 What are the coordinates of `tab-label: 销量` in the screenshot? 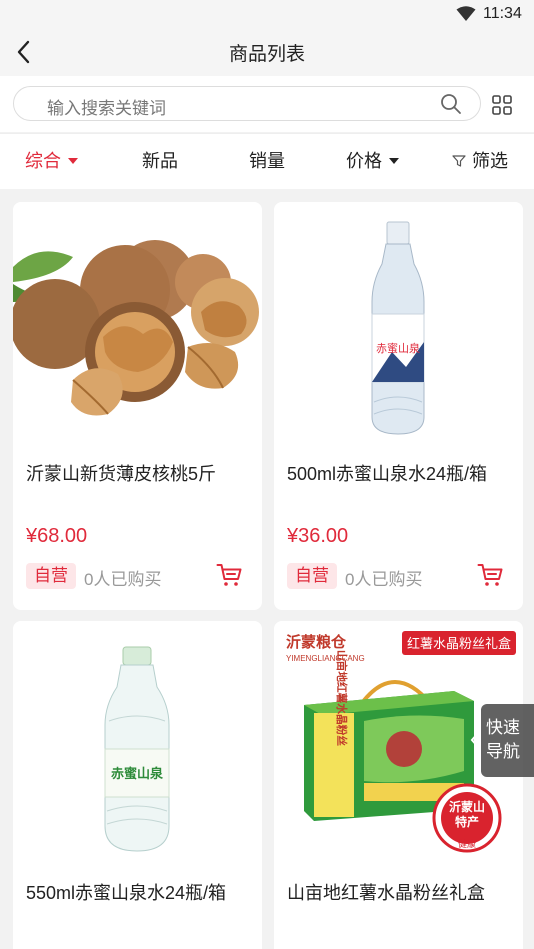 It's located at (267, 161).